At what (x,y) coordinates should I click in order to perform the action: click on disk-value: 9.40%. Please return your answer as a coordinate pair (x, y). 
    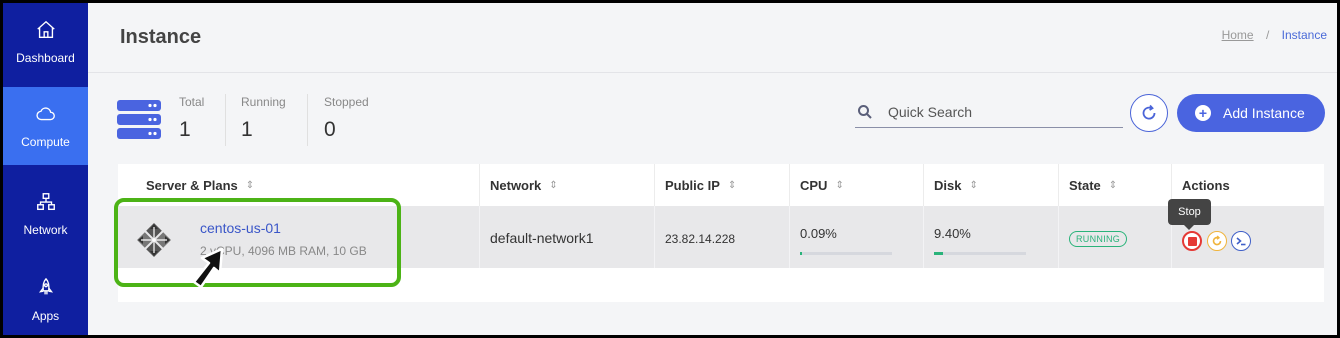
    Looking at the image, I should click on (952, 233).